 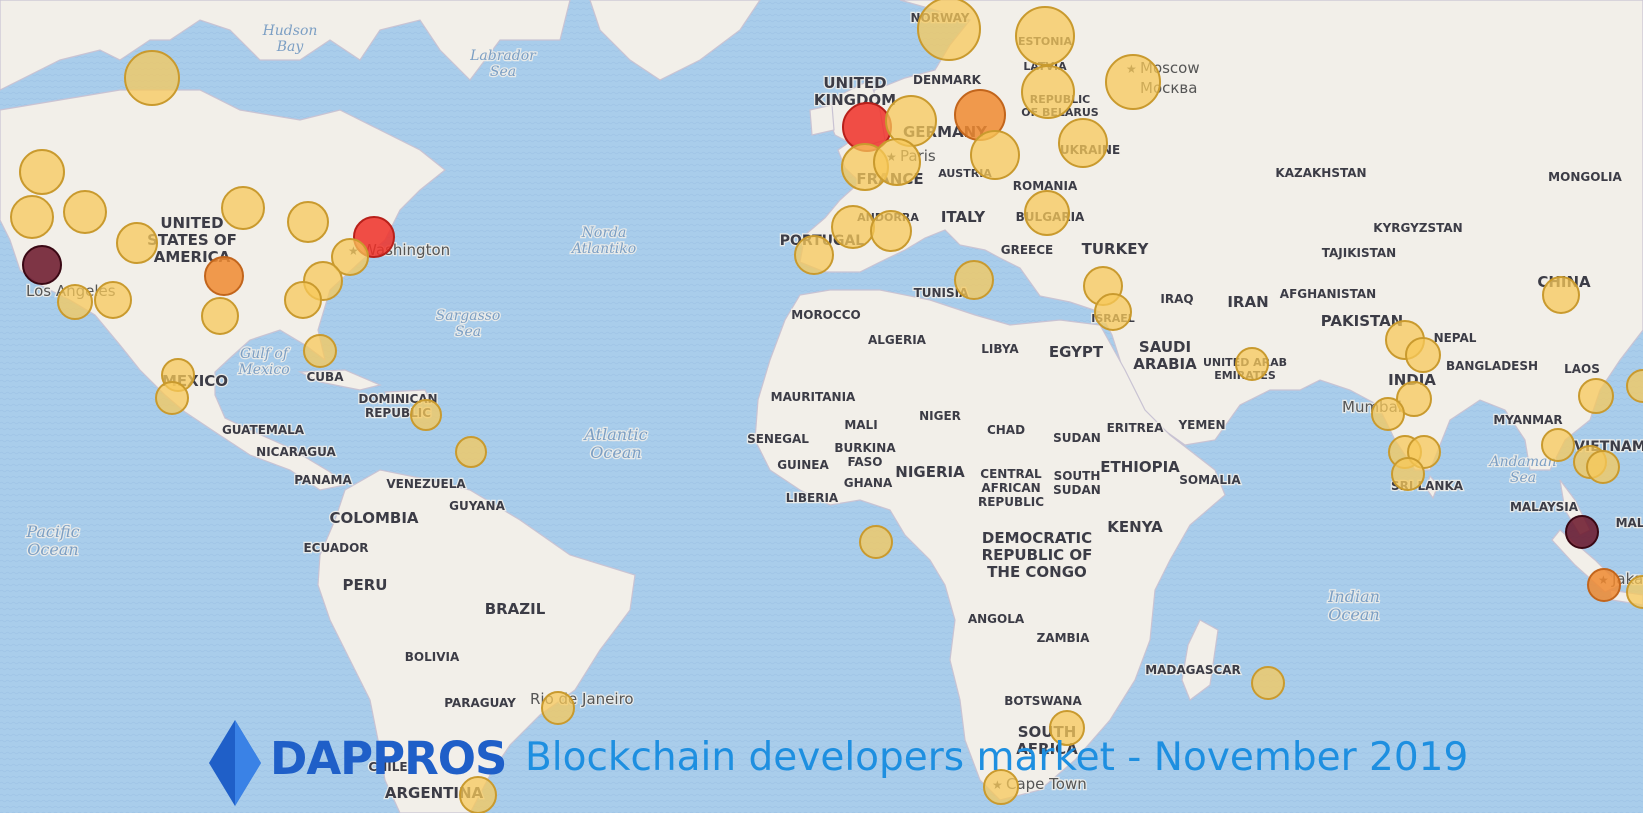 What do you see at coordinates (1077, 438) in the screenshot?
I see `country-label: SUDAN` at bounding box center [1077, 438].